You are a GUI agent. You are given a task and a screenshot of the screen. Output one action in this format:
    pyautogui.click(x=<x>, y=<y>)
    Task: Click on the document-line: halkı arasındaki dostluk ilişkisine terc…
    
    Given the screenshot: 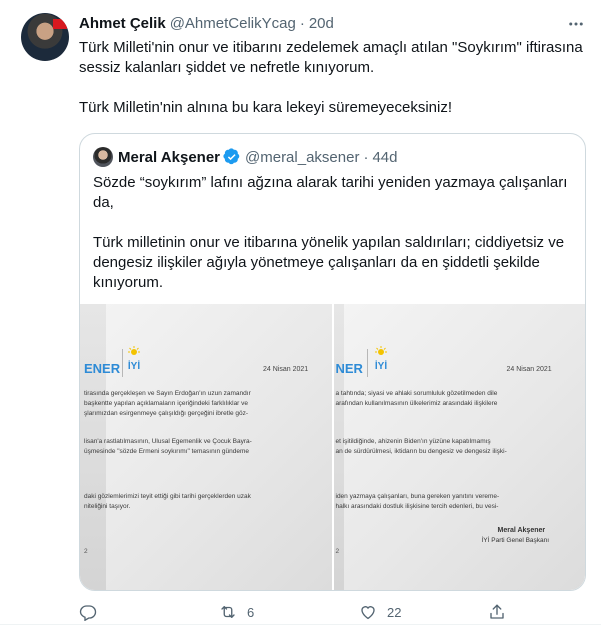 What is the action you would take?
    pyautogui.click(x=417, y=506)
    